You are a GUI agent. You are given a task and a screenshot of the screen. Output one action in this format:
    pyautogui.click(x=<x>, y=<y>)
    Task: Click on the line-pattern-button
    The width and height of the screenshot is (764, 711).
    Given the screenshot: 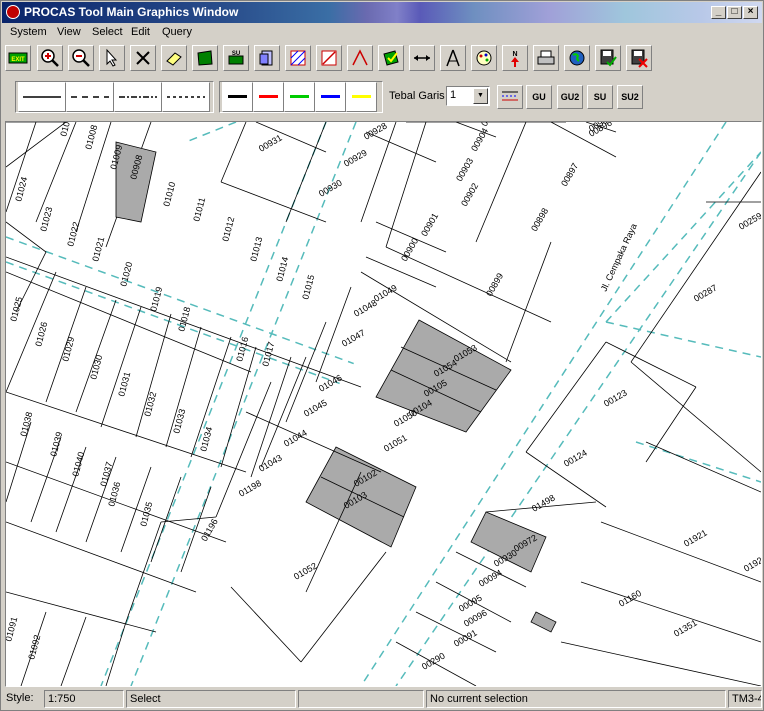 What is the action you would take?
    pyautogui.click(x=510, y=97)
    